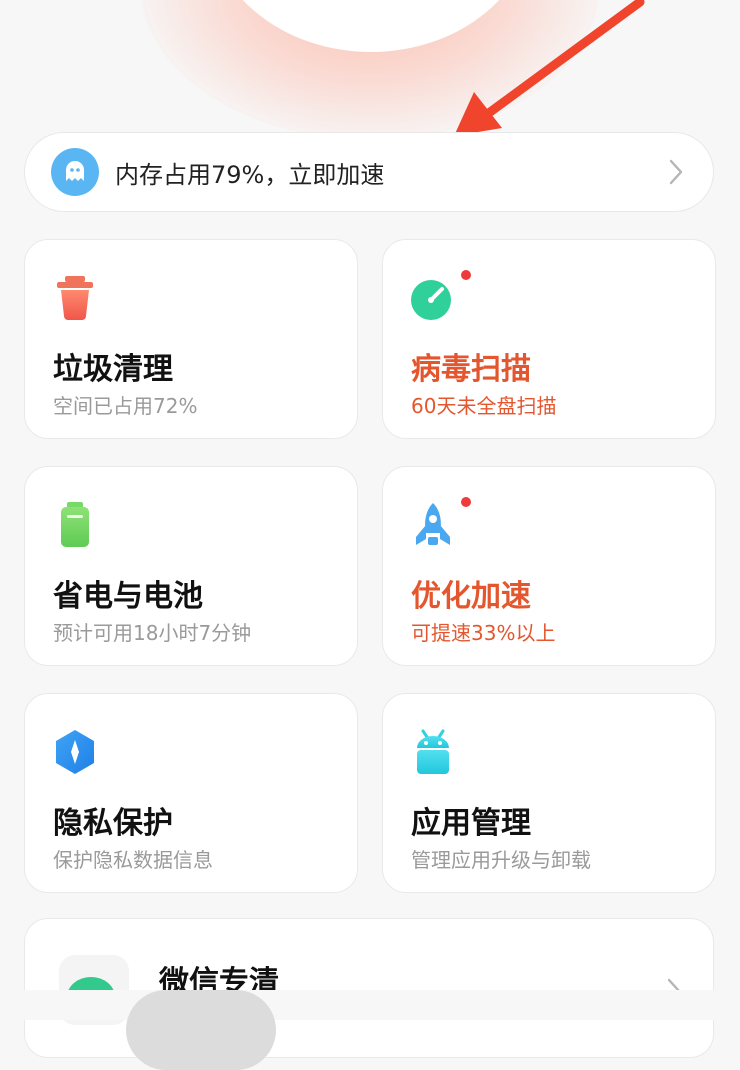  What do you see at coordinates (75, 524) in the screenshot?
I see `battery-icon` at bounding box center [75, 524].